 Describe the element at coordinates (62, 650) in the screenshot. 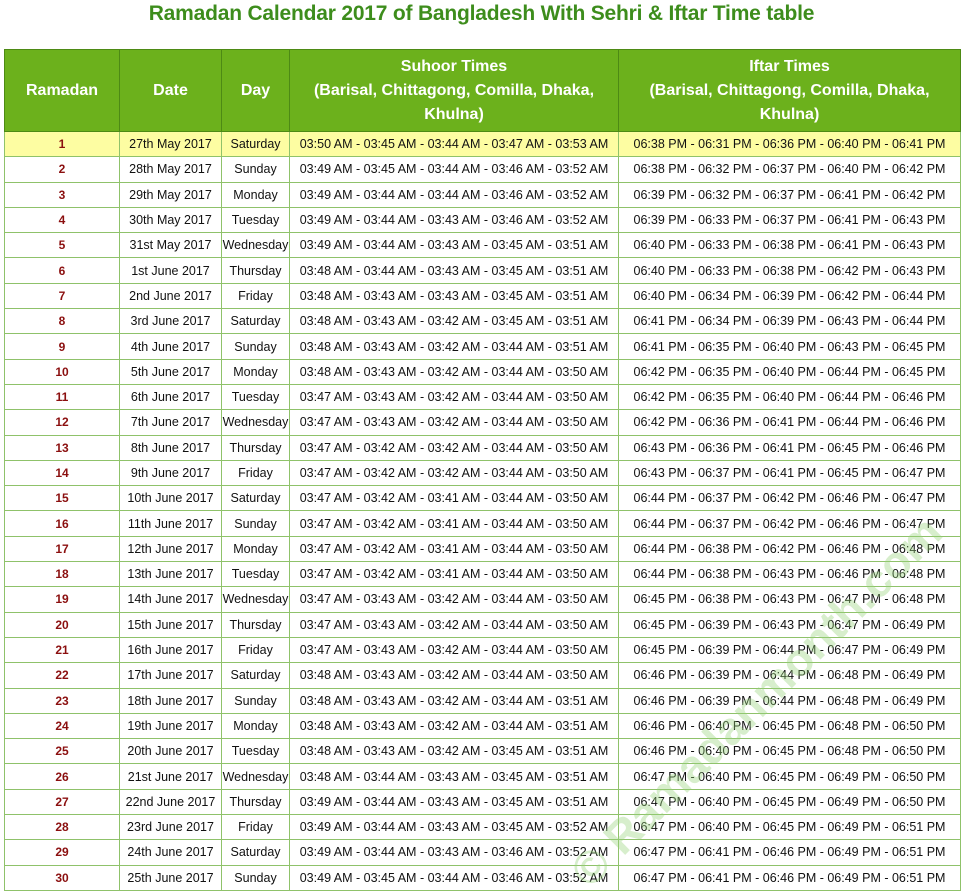

I see `ramadan-day-cell: 21` at that location.